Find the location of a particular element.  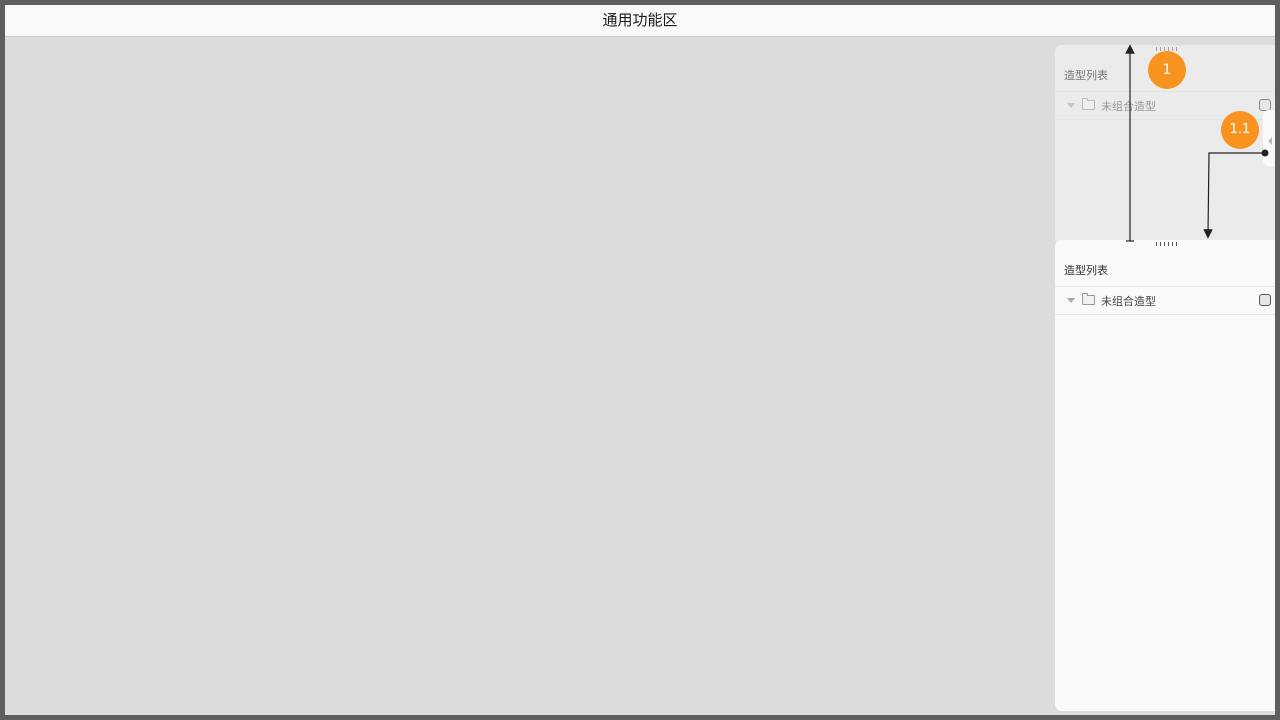

shape-list-panel: 造型列表 未组合造型 is located at coordinates (1165, 475).